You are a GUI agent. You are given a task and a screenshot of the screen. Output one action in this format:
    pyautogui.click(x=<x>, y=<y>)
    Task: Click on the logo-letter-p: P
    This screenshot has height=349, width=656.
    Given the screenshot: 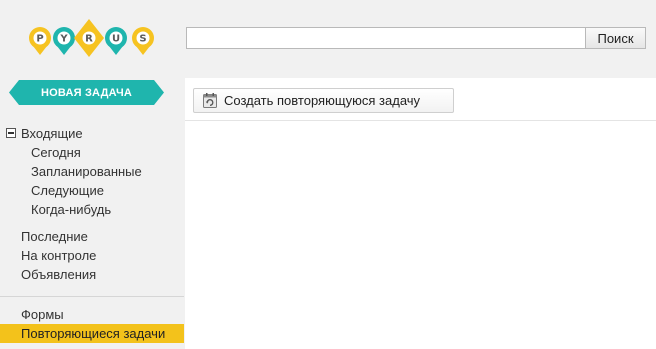 What is the action you would take?
    pyautogui.click(x=39, y=39)
    